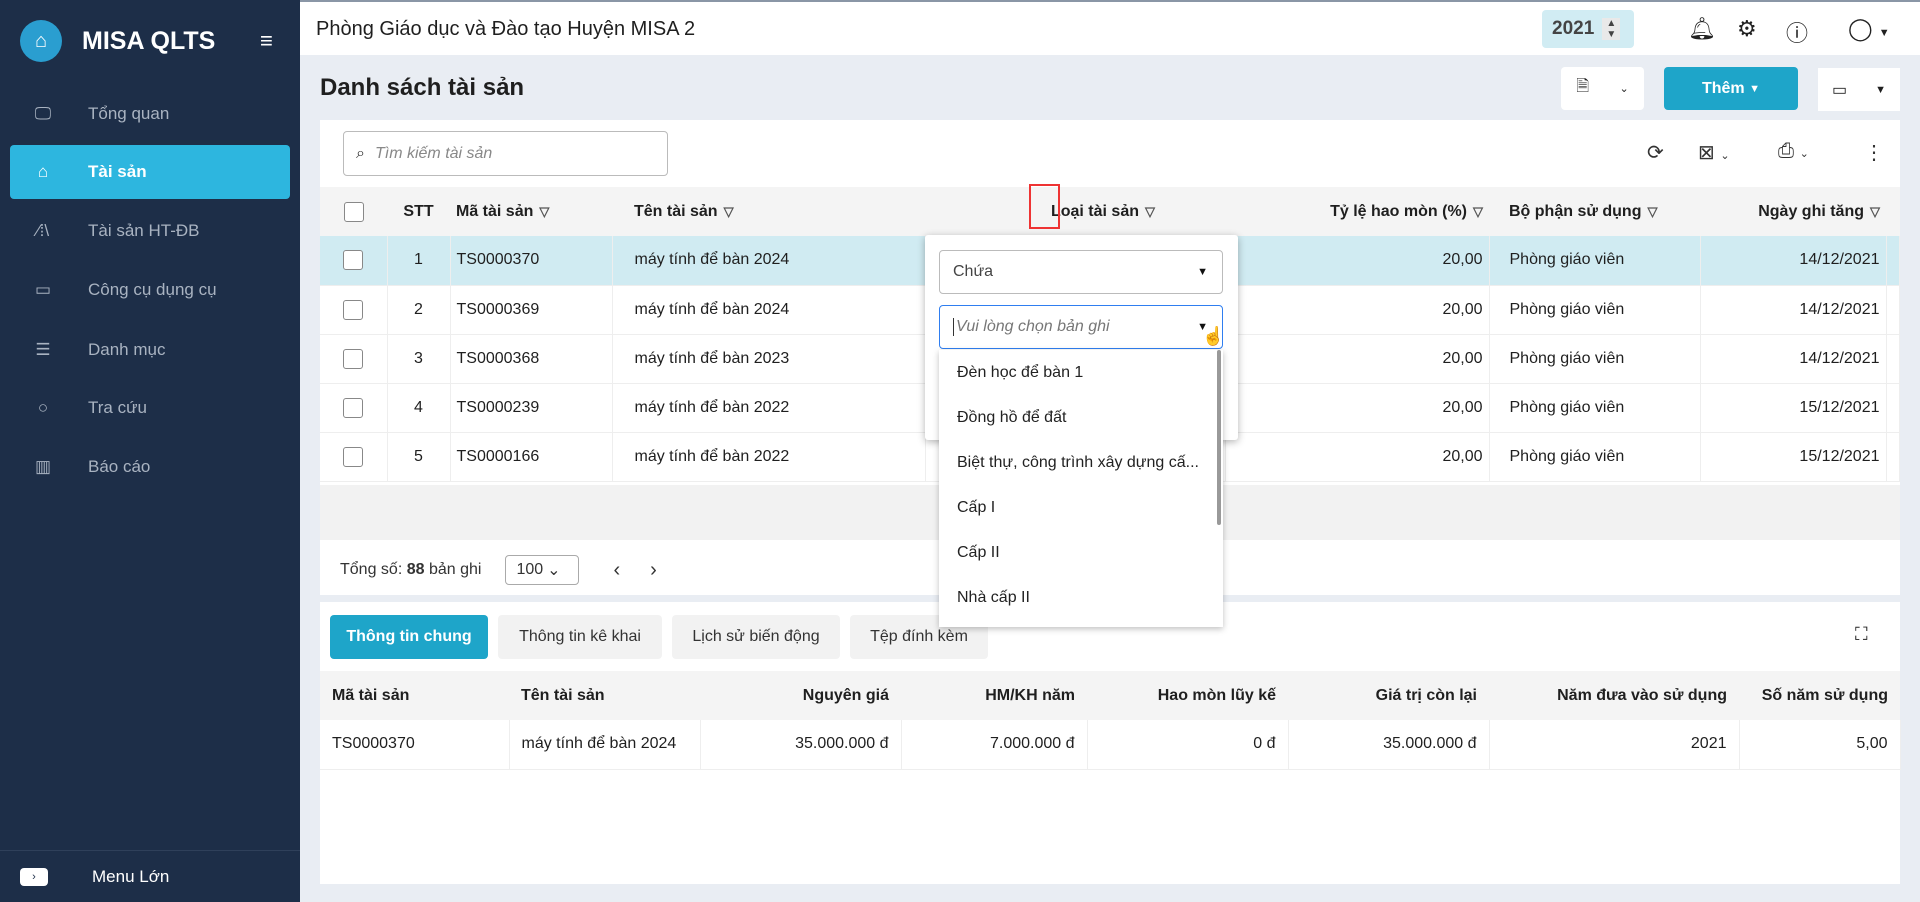 The image size is (1920, 902). I want to click on sidebar-item-tai-san-ht-db: ⁄⁞\ Tài sản HT-ĐB, so click(150, 231).